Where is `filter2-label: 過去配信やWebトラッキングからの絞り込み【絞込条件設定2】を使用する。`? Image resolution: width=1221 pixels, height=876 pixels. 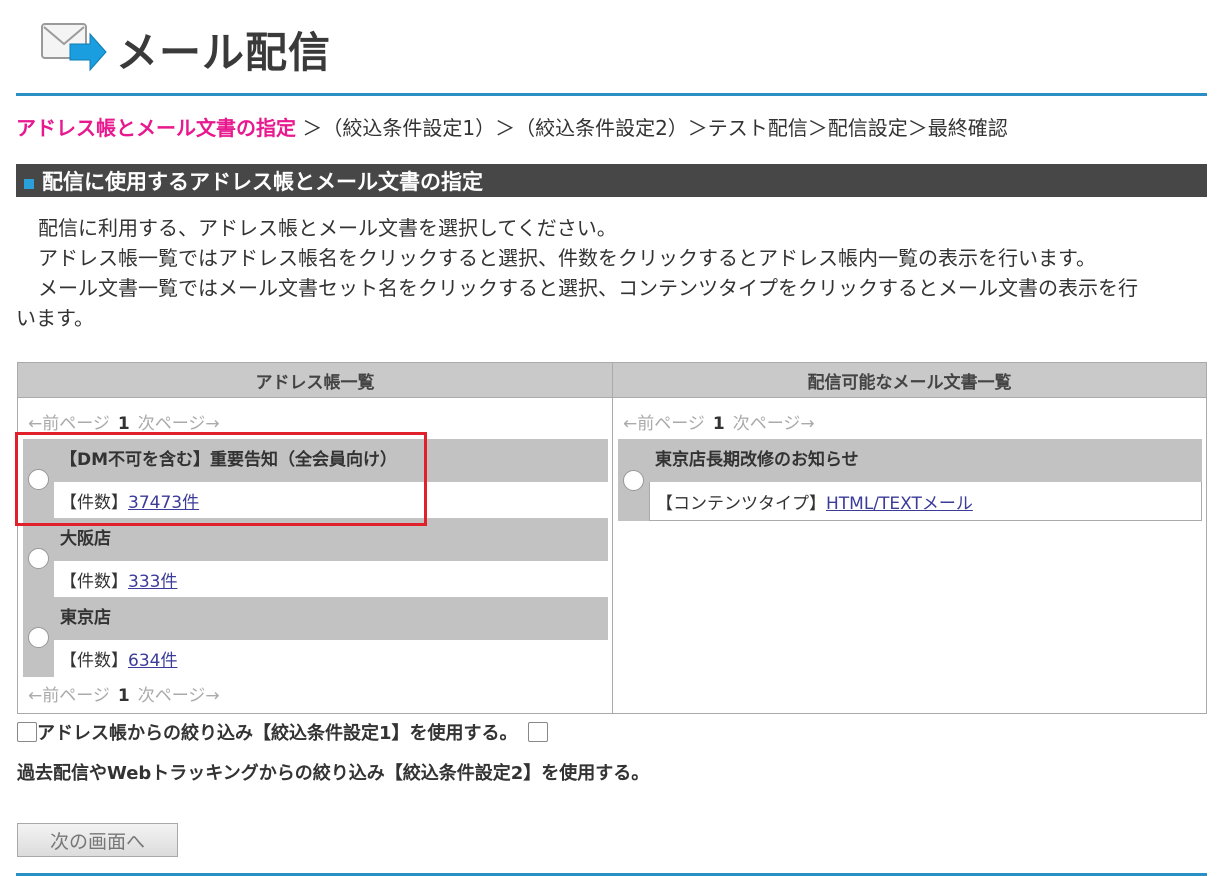
filter2-label: 過去配信やWebトラッキングからの絞り込み【絞込条件設定2】を使用する。 is located at coordinates (333, 773).